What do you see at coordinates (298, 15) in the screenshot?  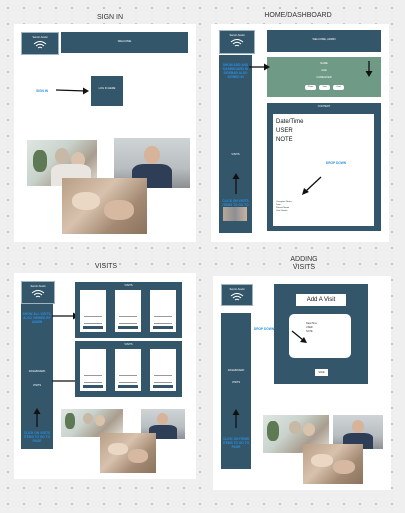 I see `frame-title-home: HOME/DASHBOARD` at bounding box center [298, 15].